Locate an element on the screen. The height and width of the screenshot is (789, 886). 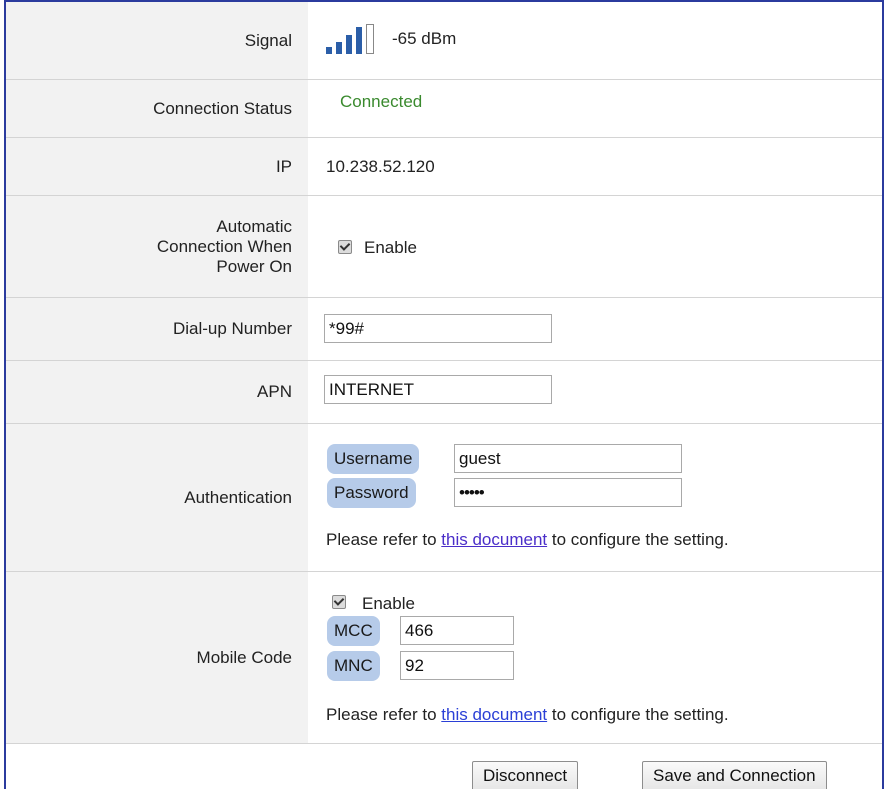
signal-label: Signal is located at coordinates (157, 40).